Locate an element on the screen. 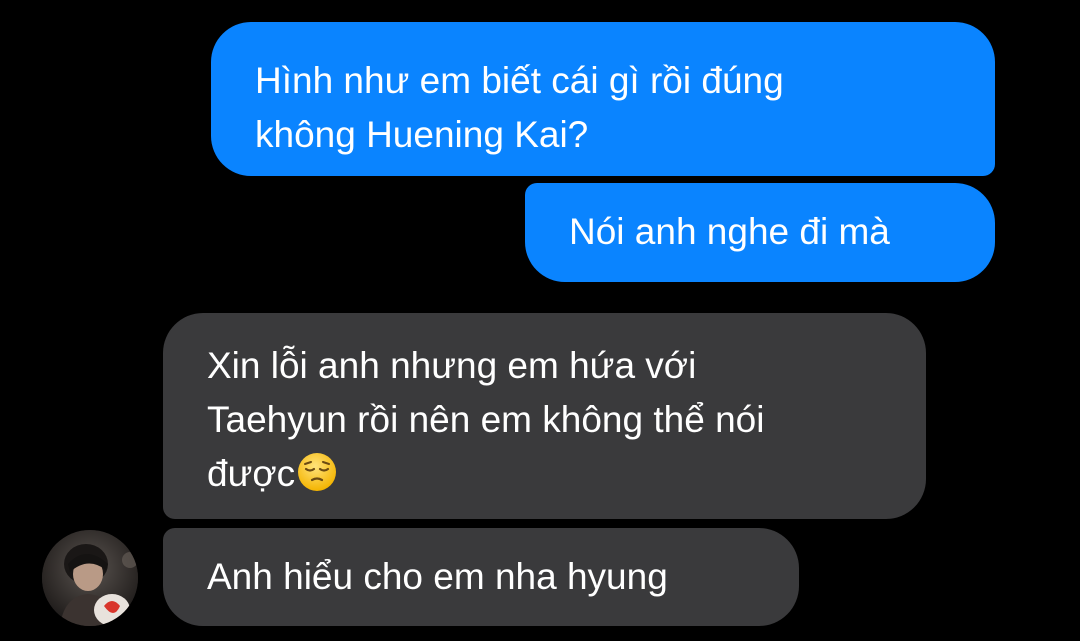 The image size is (1080, 641). message-bubble-outgoing: Nói anh nghe đi mà is located at coordinates (760, 232).